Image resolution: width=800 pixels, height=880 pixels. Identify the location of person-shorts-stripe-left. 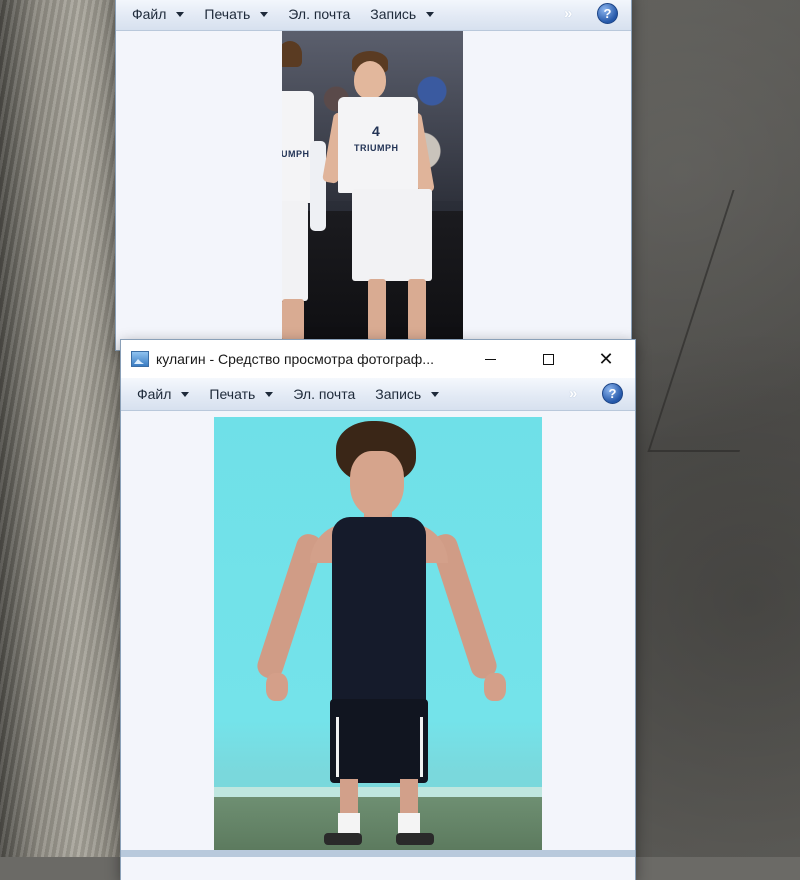
(337, 747).